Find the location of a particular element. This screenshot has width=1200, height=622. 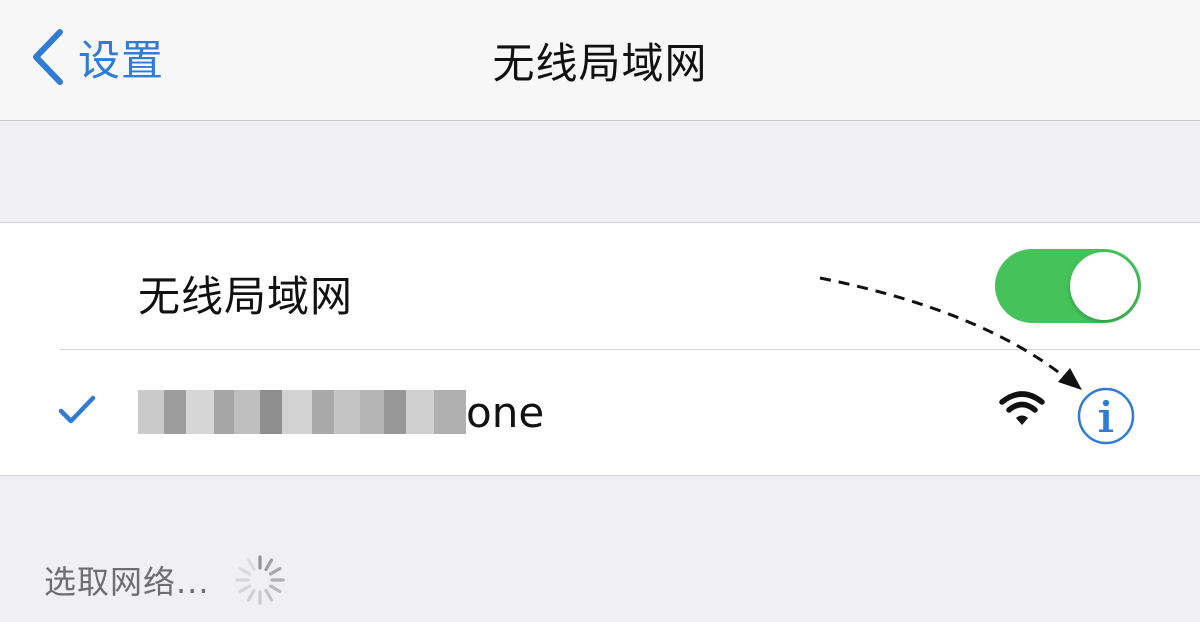

obscured-network-name is located at coordinates (302, 412).